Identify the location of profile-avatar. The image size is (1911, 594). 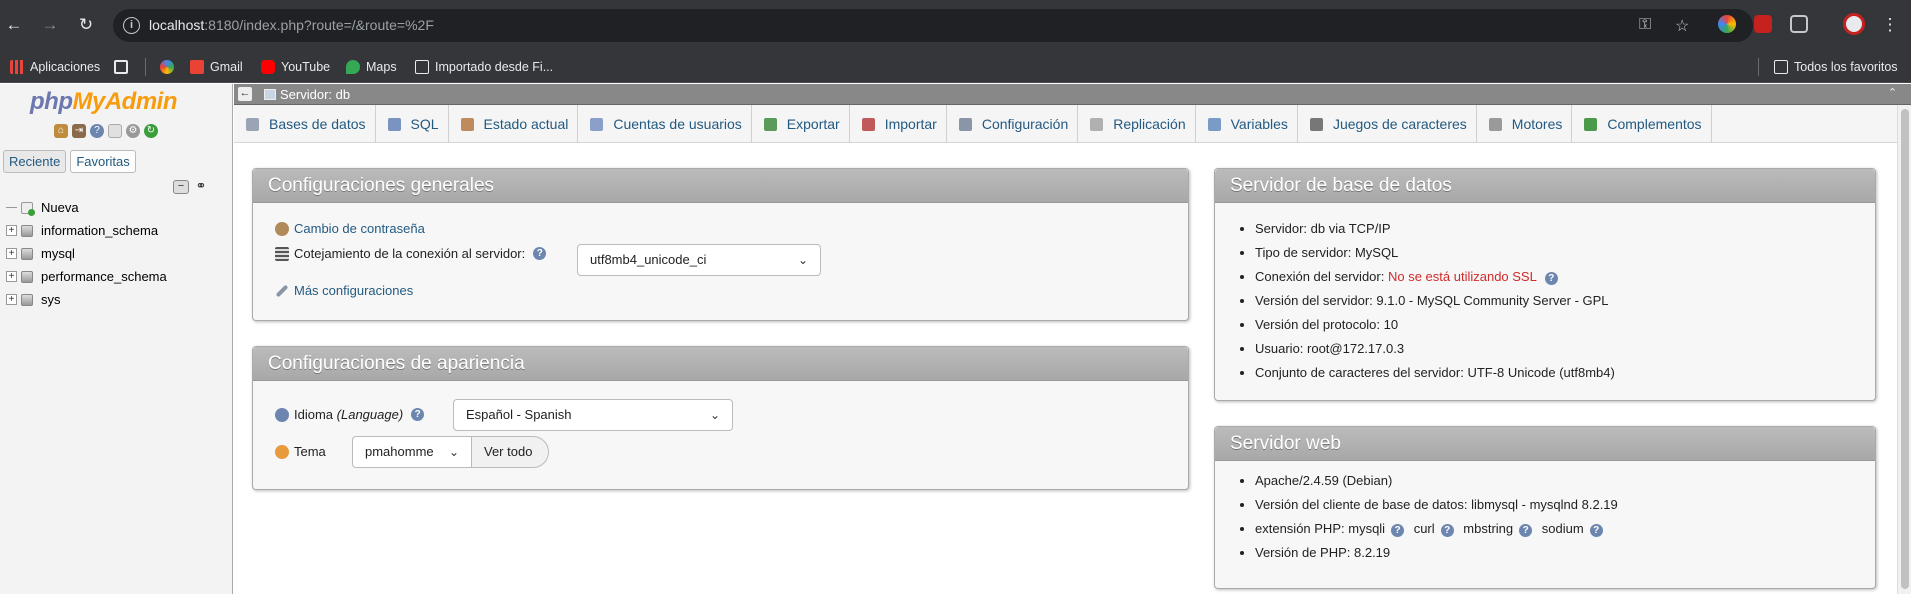
(1854, 24).